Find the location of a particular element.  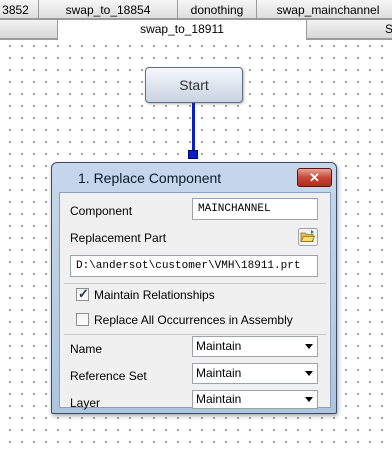

component-label: Component is located at coordinates (101, 211).